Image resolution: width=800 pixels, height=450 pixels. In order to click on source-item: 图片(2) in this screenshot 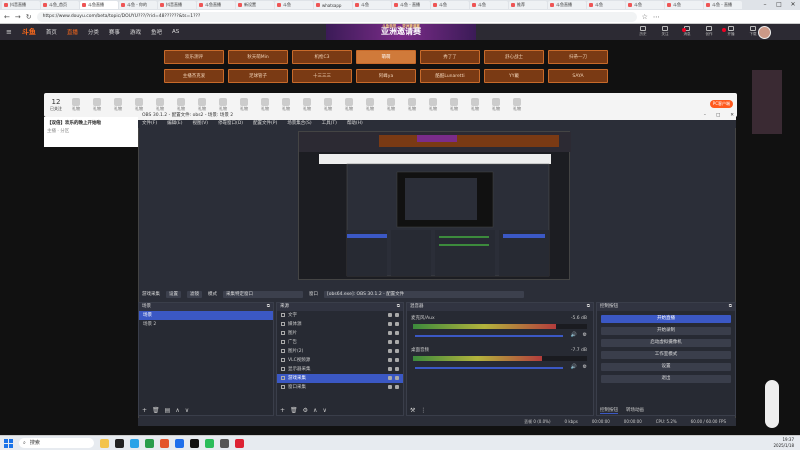, I will do `click(340, 351)`.